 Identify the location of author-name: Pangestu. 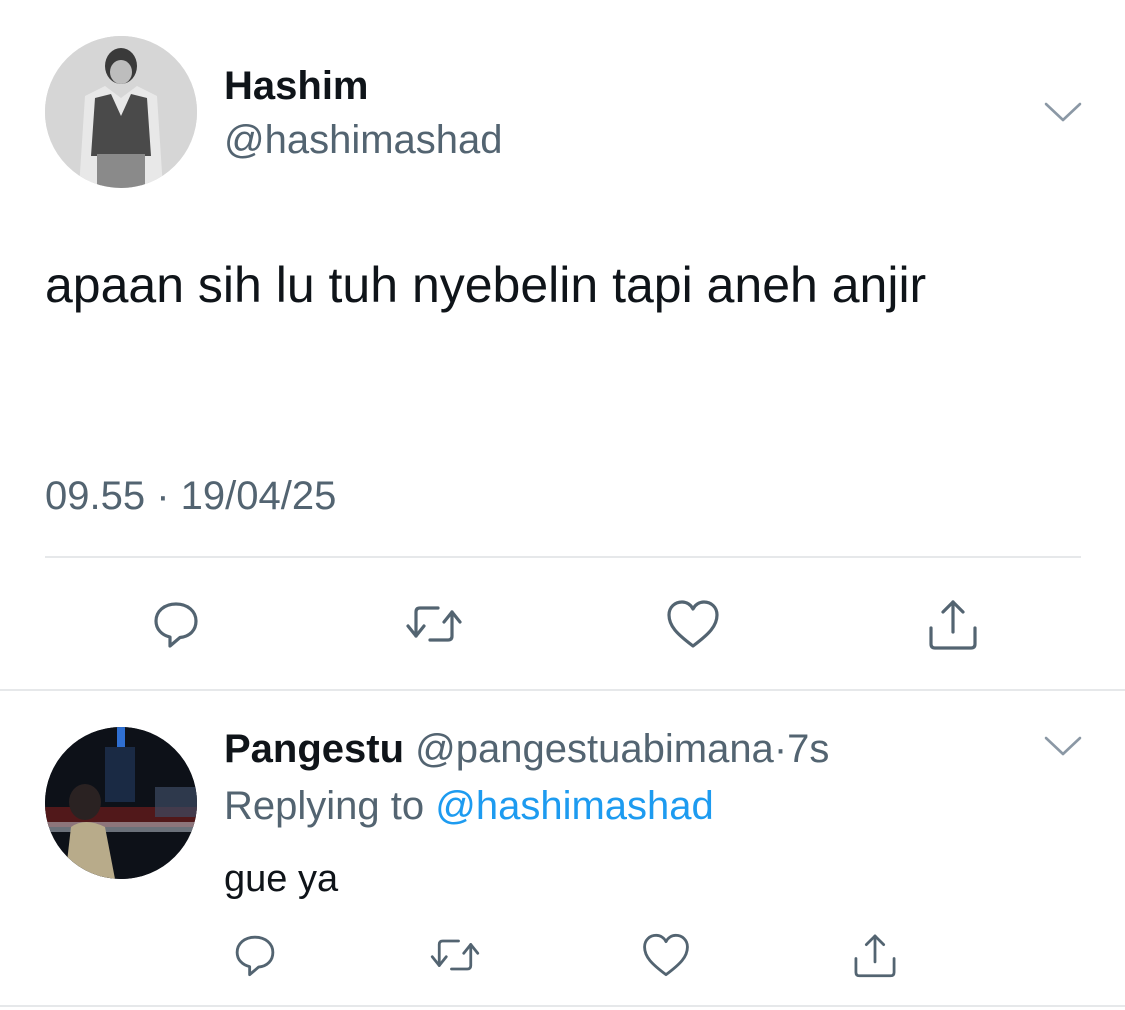
(314, 749).